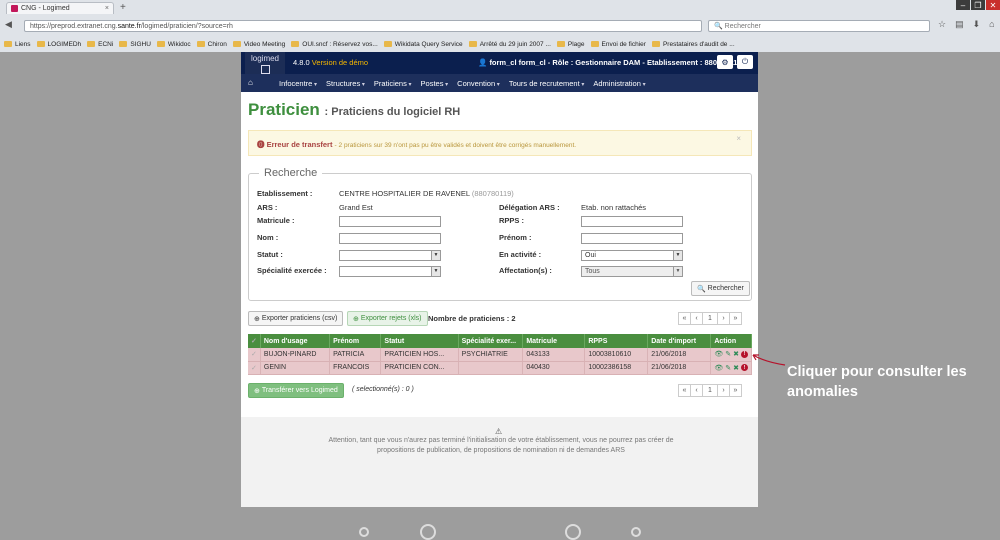  I want to click on bookmark-item: ECNi, so click(100, 44).